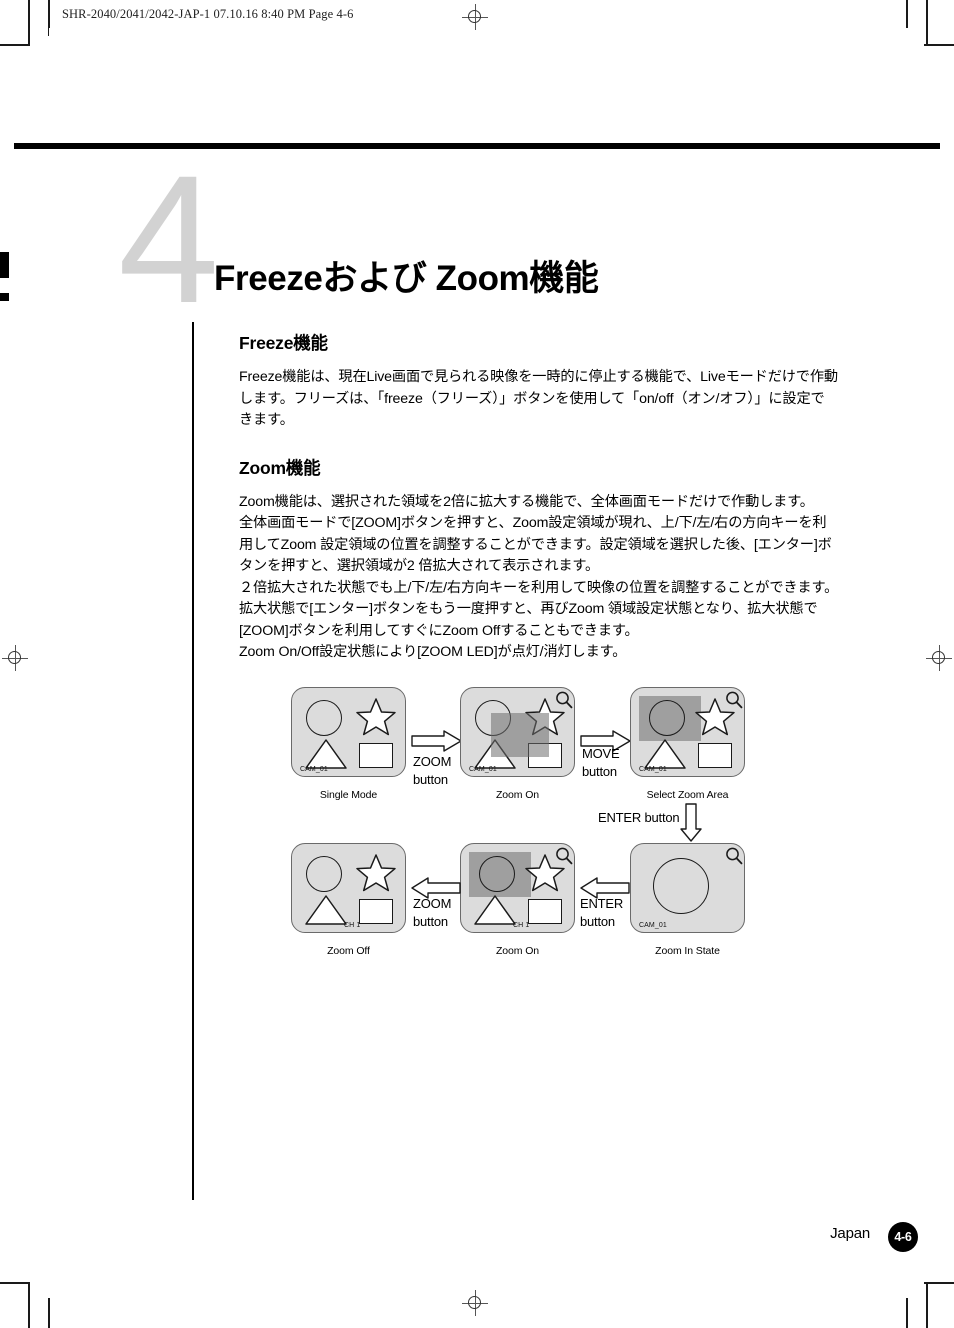 This screenshot has width=954, height=1328. Describe the element at coordinates (432, 913) in the screenshot. I see `transition-label-zoom-button-bottom: ZOOM button` at that location.